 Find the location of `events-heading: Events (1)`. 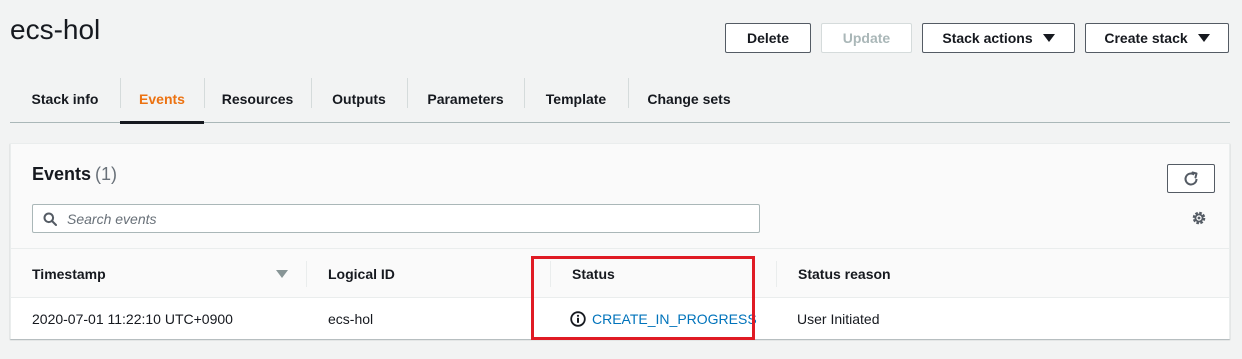

events-heading: Events (1) is located at coordinates (74, 174).